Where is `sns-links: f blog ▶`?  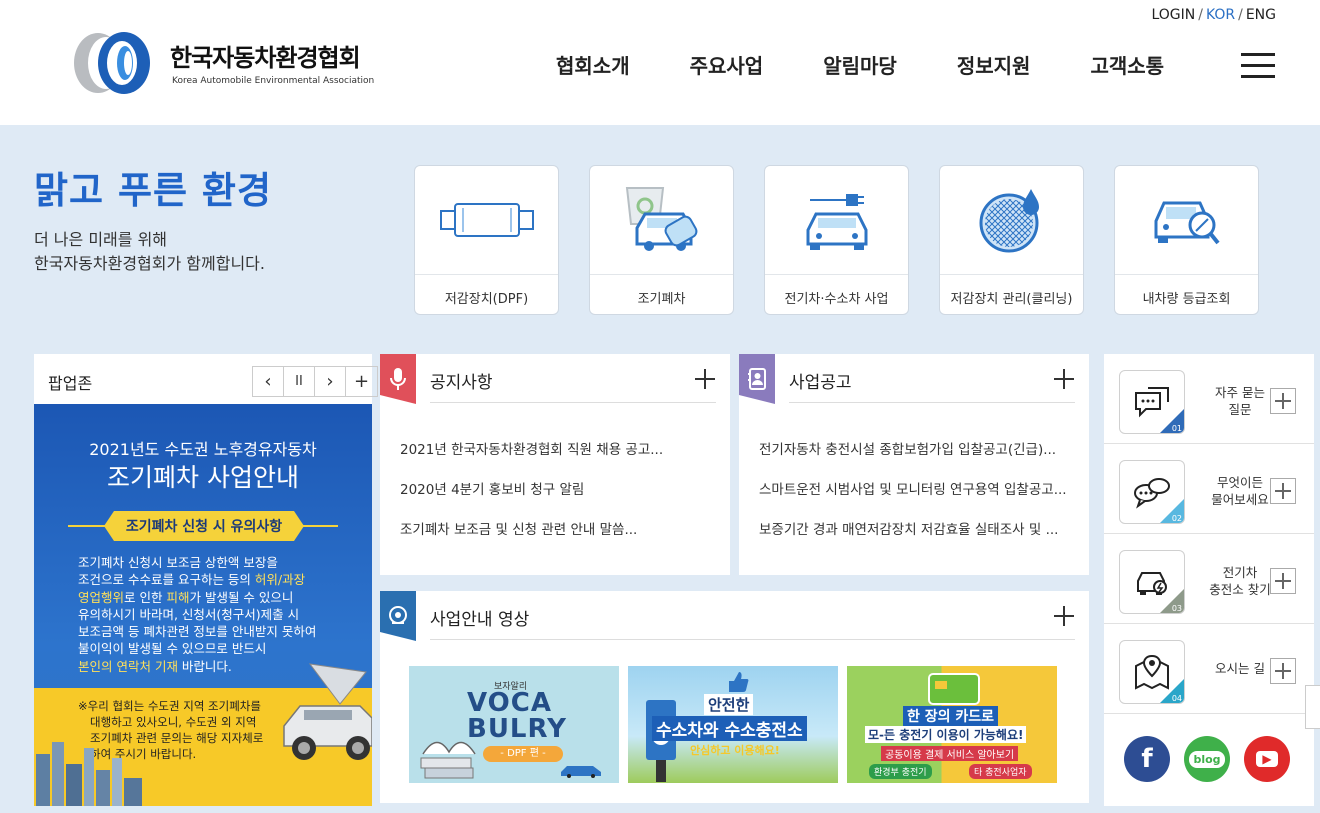 sns-links: f blog ▶ is located at coordinates (1207, 759).